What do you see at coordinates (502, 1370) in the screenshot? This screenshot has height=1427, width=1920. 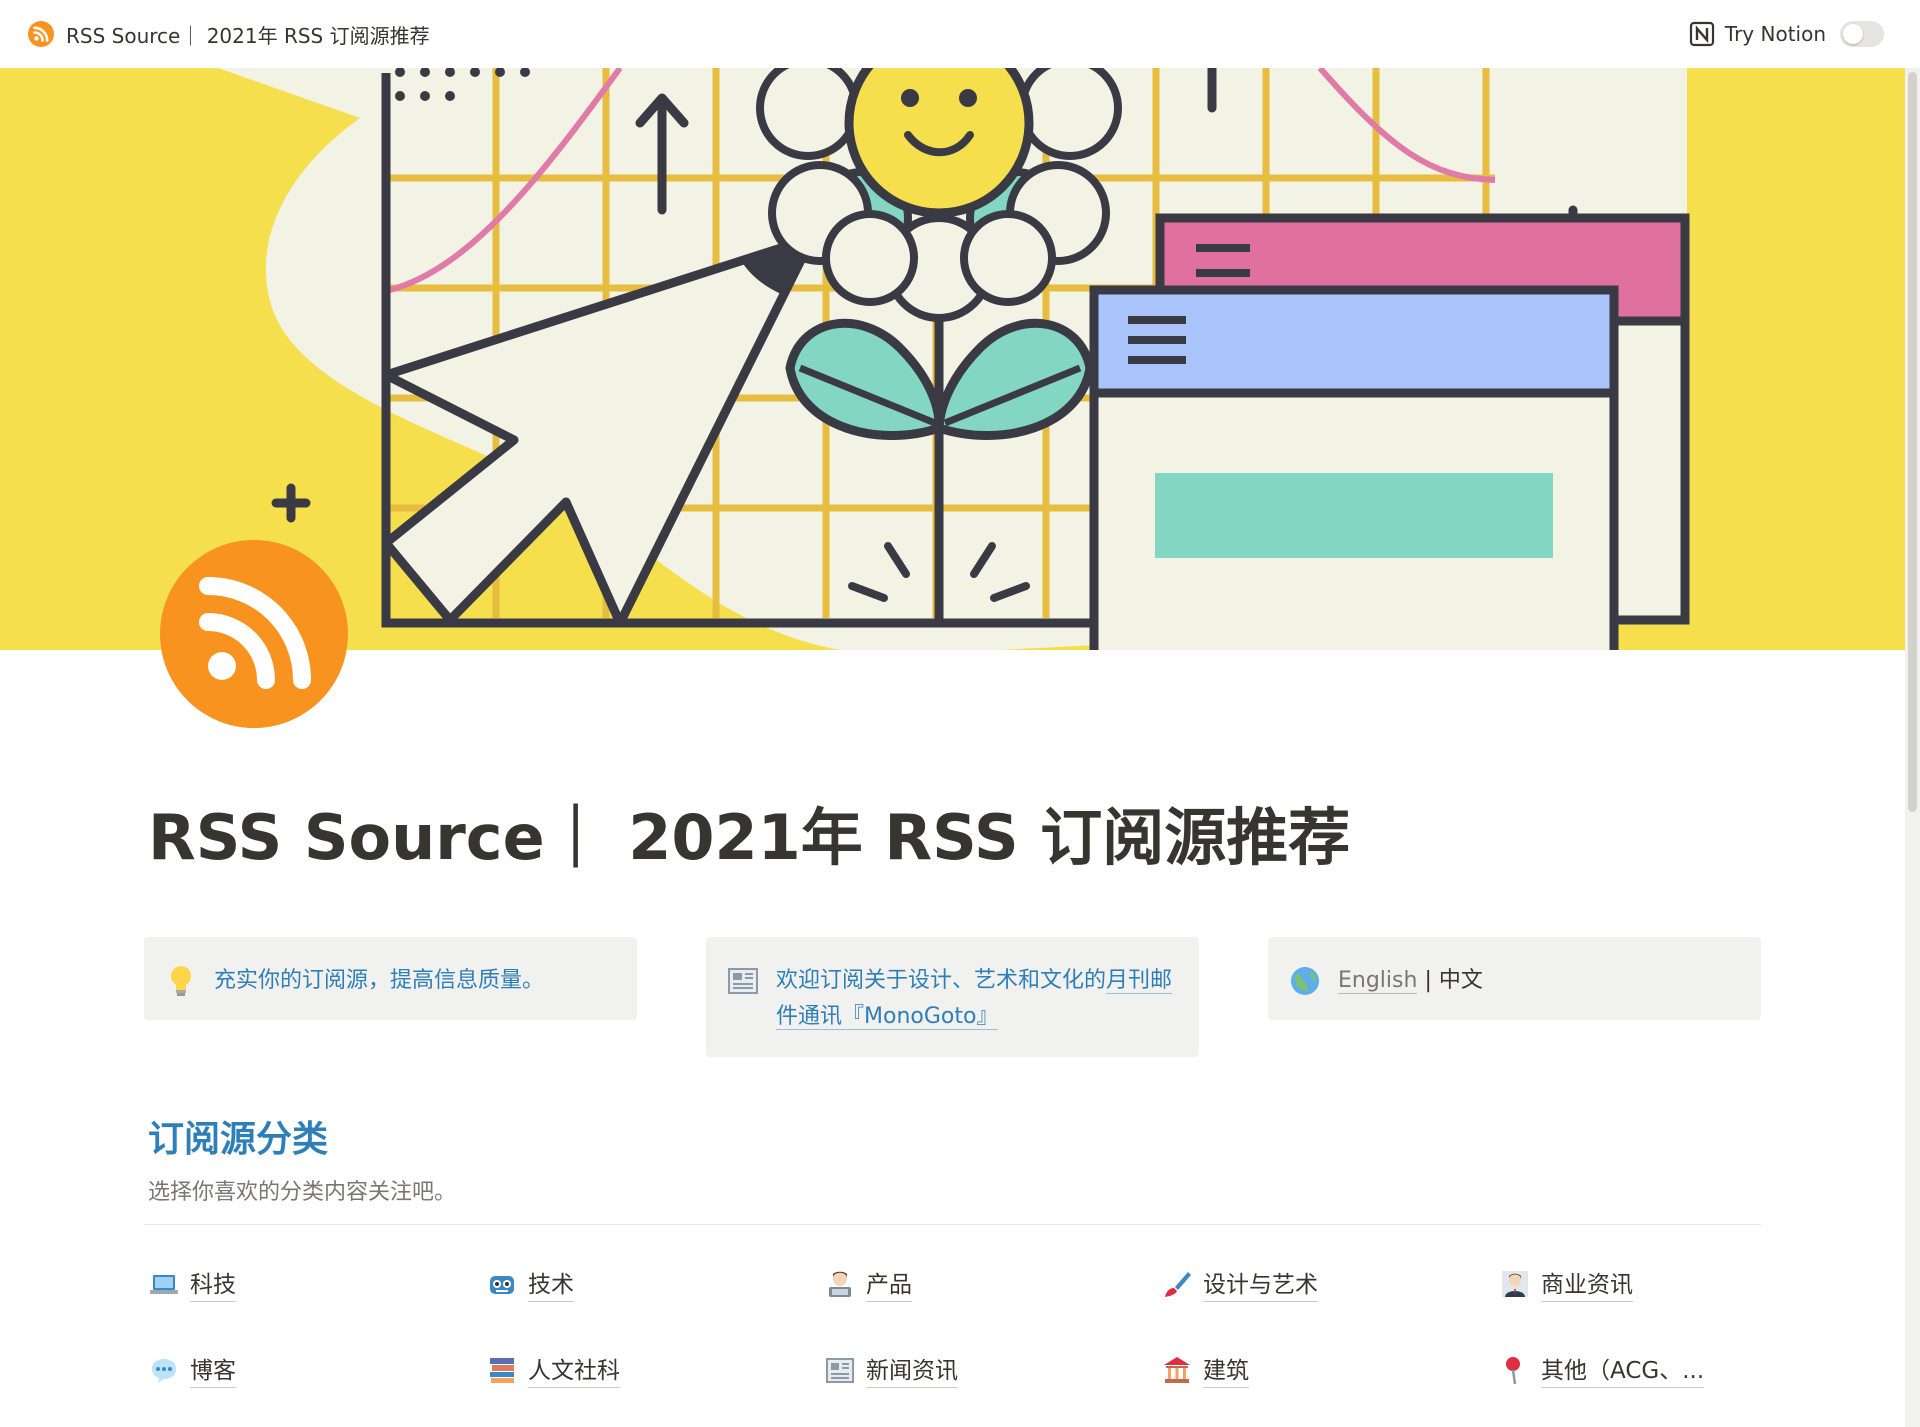 I see `books-icon` at bounding box center [502, 1370].